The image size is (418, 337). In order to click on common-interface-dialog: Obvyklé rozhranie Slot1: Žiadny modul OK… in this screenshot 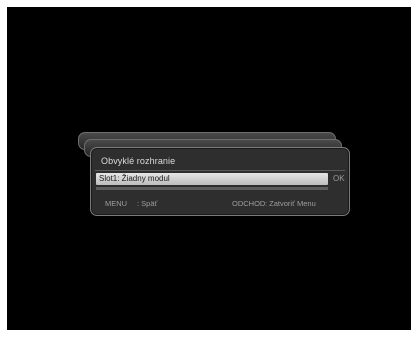, I will do `click(220, 181)`.